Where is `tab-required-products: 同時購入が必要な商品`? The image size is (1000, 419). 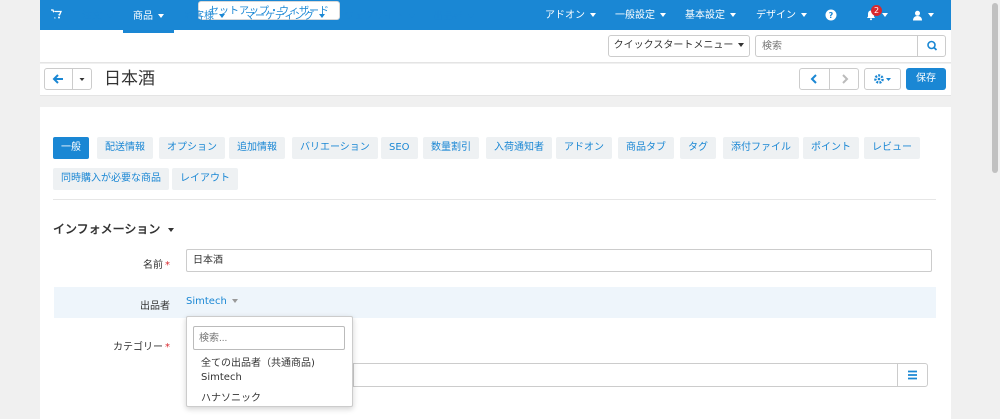 tab-required-products: 同時購入が必要な商品 is located at coordinates (111, 179).